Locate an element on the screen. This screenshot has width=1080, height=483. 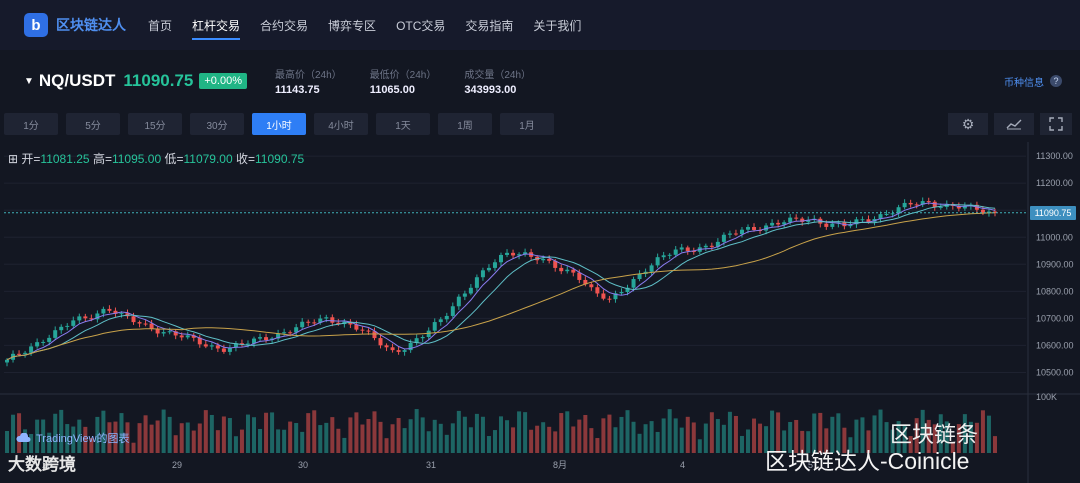
ohlc-expand-icon: ⊞ is located at coordinates (13, 159).